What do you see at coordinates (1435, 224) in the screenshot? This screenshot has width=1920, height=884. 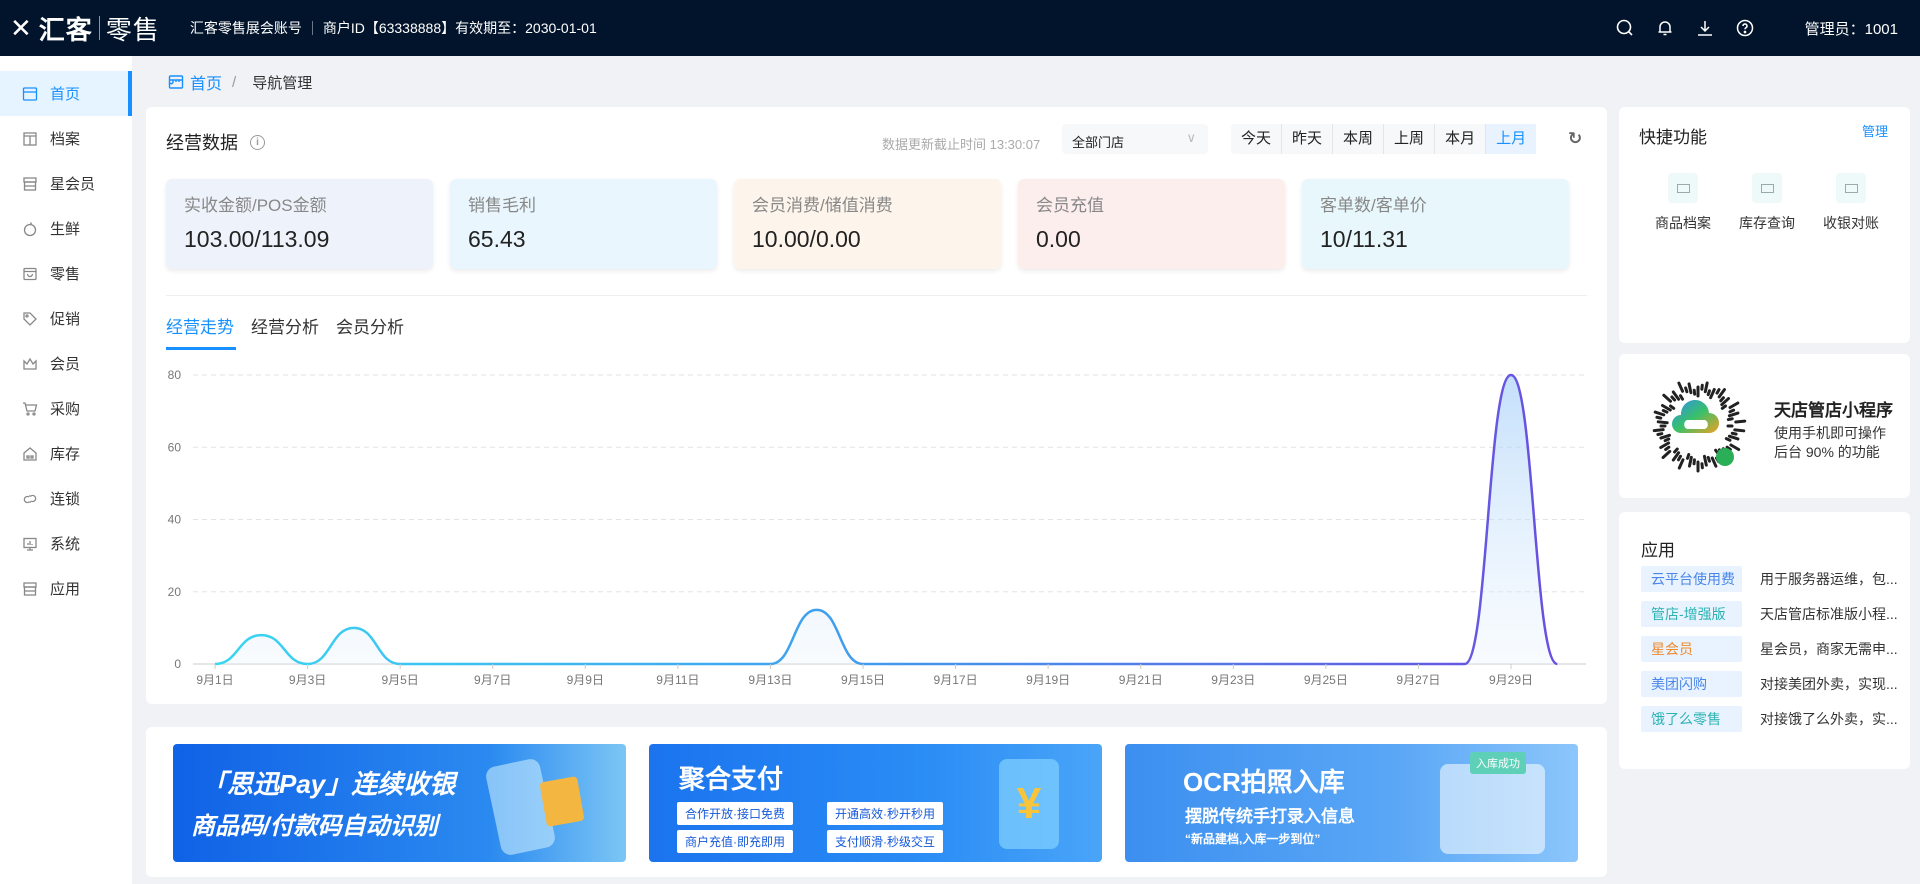 I see `stat-card: 客单数/客单价 10/11.31` at bounding box center [1435, 224].